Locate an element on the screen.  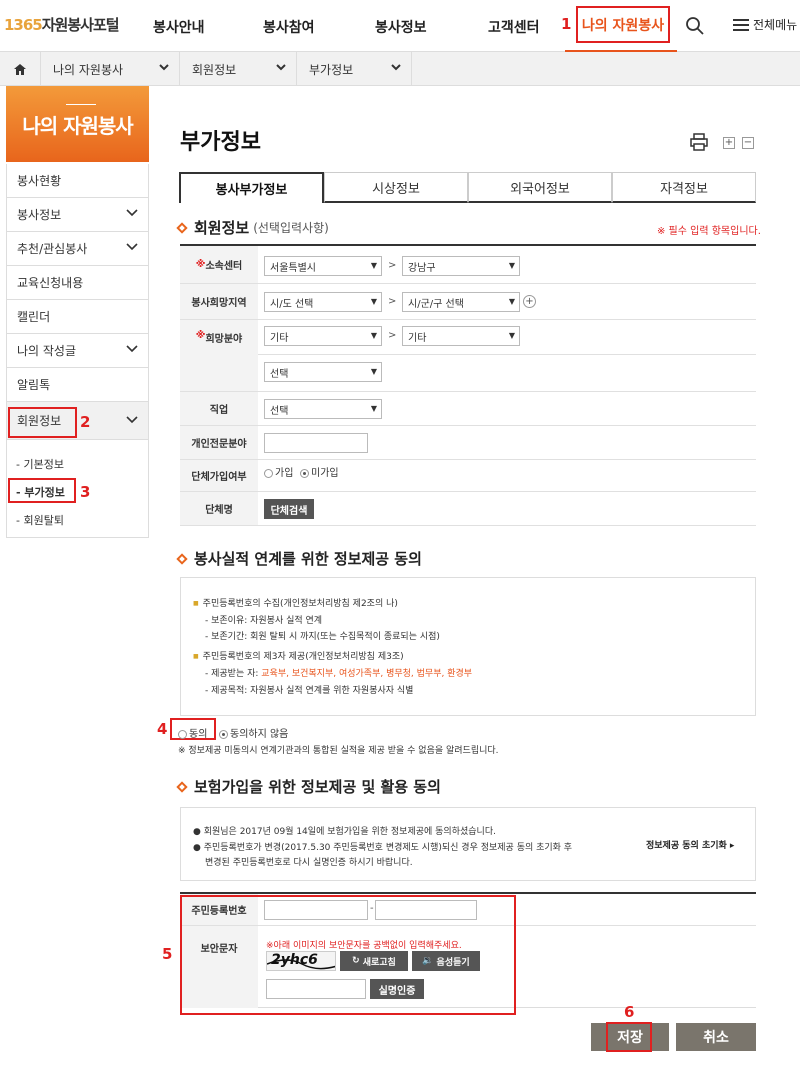
form-label: 직업 is located at coordinates (219, 408).